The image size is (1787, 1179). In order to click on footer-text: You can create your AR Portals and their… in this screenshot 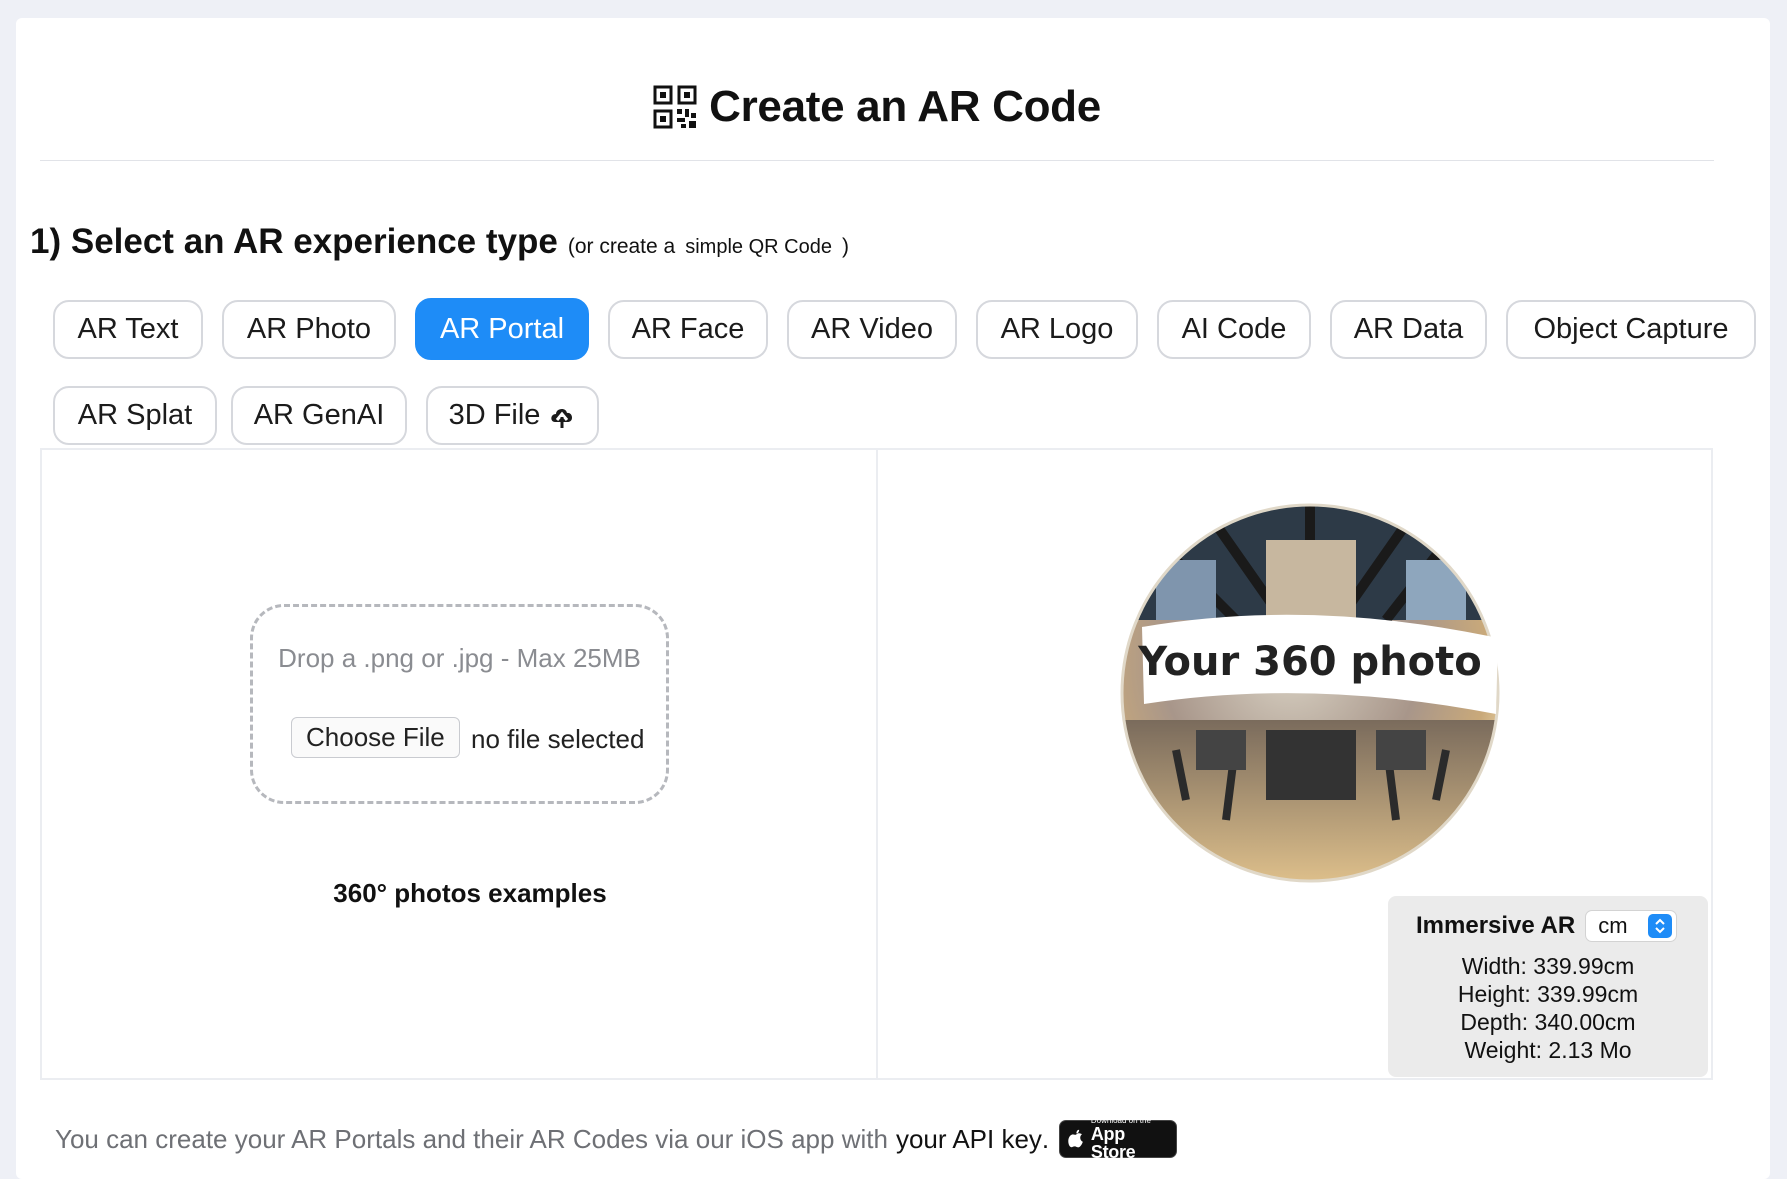, I will do `click(471, 1138)`.